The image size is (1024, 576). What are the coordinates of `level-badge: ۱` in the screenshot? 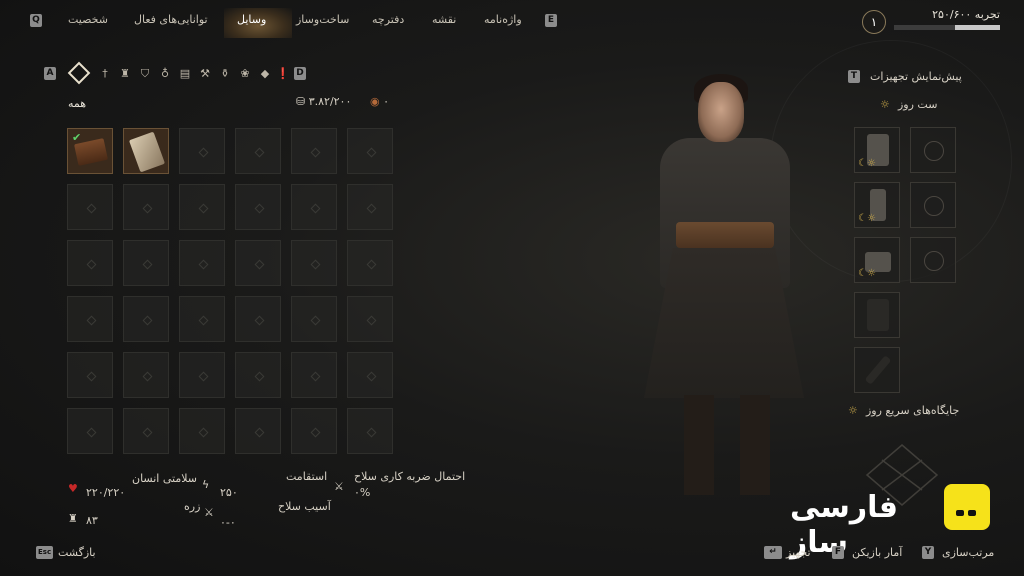 It's located at (874, 22).